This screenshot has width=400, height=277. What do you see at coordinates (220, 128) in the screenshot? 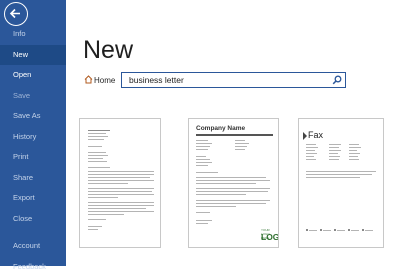
I see `company-name-text: Company Name` at bounding box center [220, 128].